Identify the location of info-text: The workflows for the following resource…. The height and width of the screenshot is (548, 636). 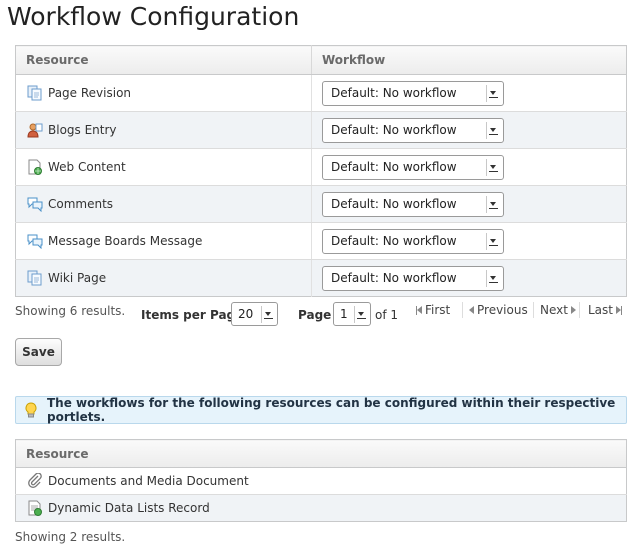
(331, 410).